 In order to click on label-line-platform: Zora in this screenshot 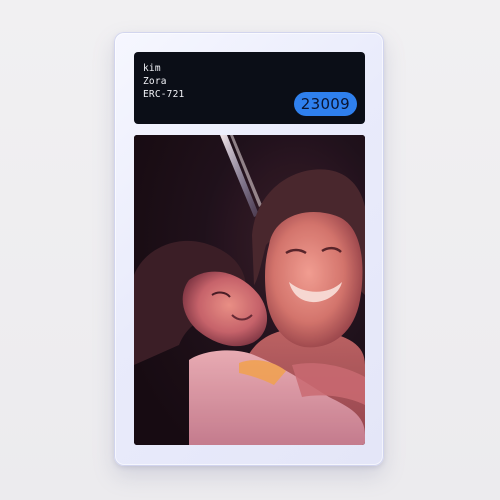, I will do `click(155, 81)`.